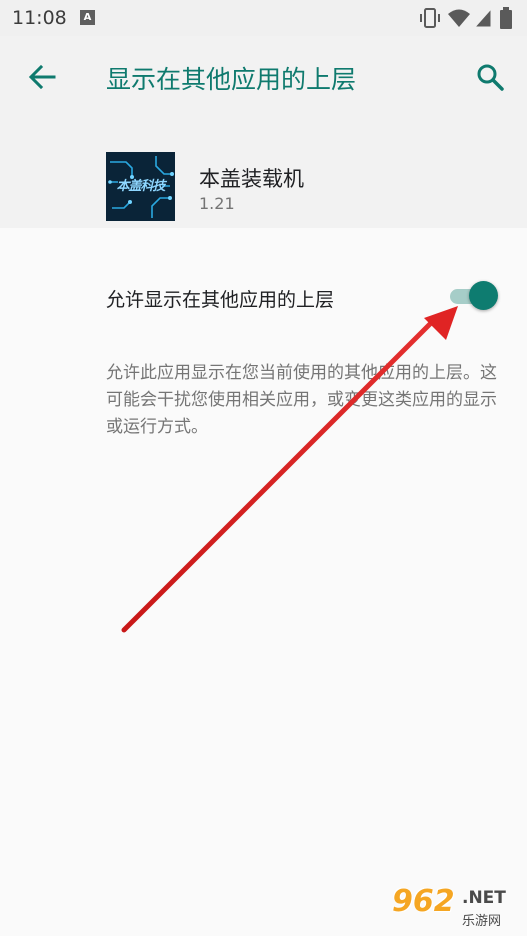  Describe the element at coordinates (231, 79) in the screenshot. I see `page-title: 显示在其他应用的上层` at that location.